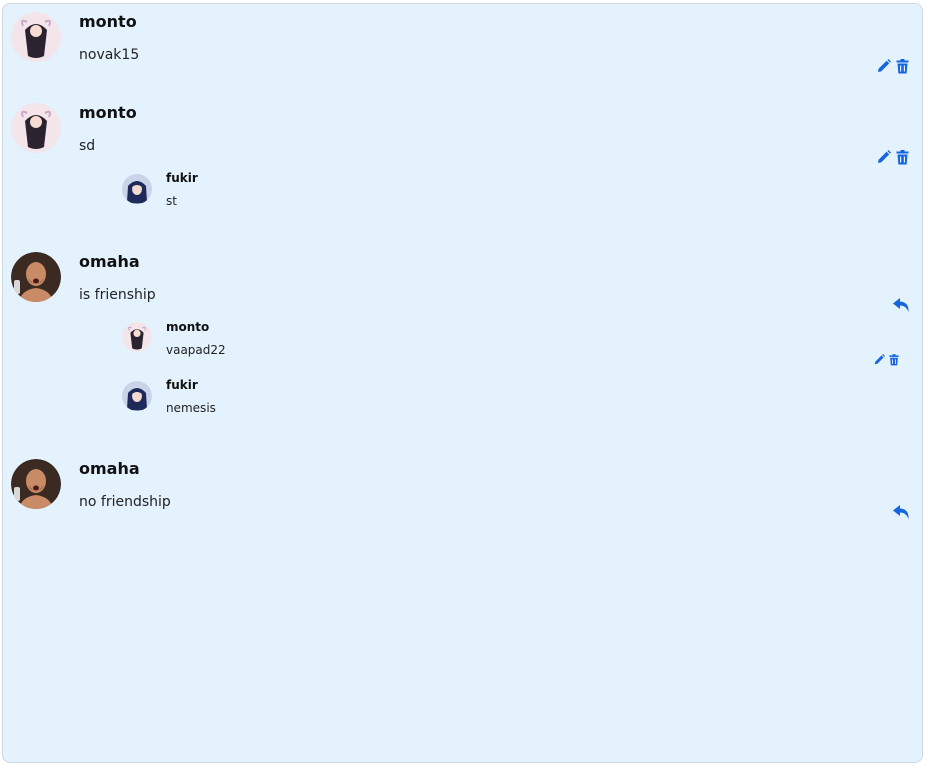  What do you see at coordinates (117, 295) in the screenshot?
I see `comment-text: is frienship` at bounding box center [117, 295].